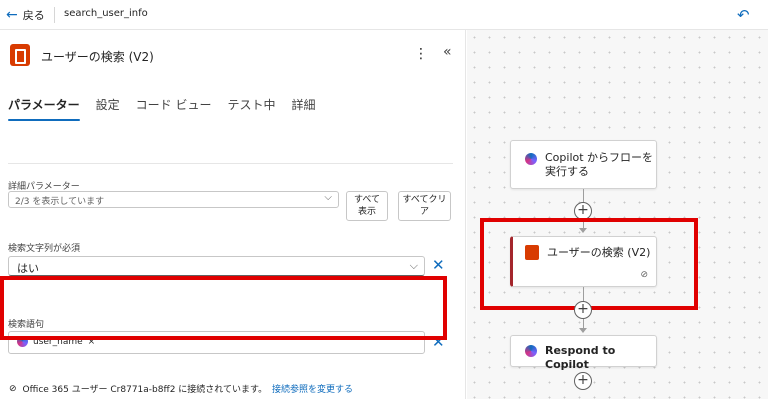 The image size is (768, 399). What do you see at coordinates (424, 212) in the screenshot?
I see `clear-all-line2: ア` at bounding box center [424, 212].